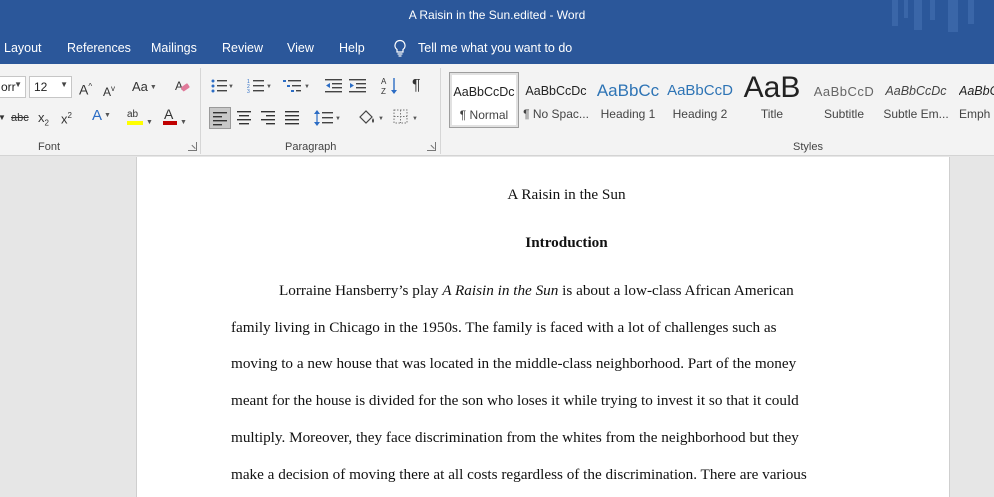 Image resolution: width=994 pixels, height=497 pixels. What do you see at coordinates (174, 48) in the screenshot?
I see `tab-mailings: Mailings` at bounding box center [174, 48].